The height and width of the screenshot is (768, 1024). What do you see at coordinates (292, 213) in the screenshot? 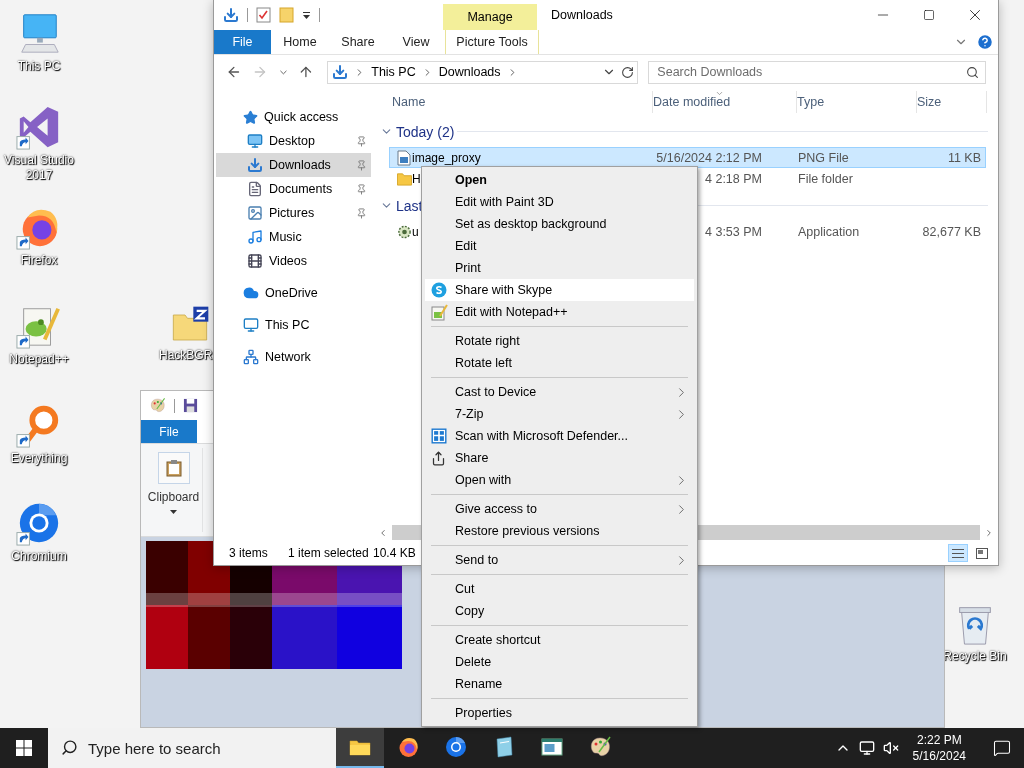
I see `nav-label: Pictures` at bounding box center [292, 213].